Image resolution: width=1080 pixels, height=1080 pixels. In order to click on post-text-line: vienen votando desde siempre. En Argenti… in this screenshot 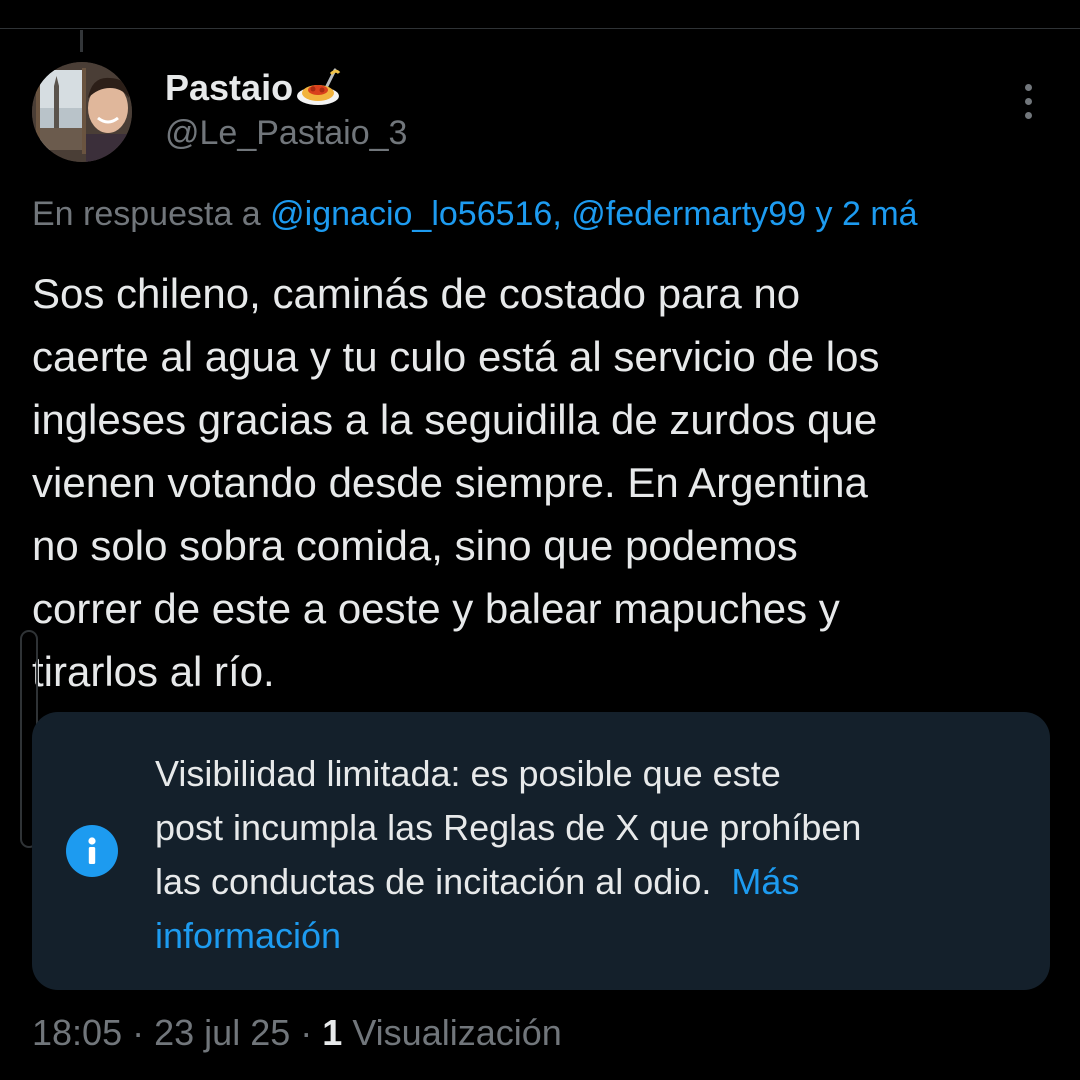, I will do `click(450, 482)`.